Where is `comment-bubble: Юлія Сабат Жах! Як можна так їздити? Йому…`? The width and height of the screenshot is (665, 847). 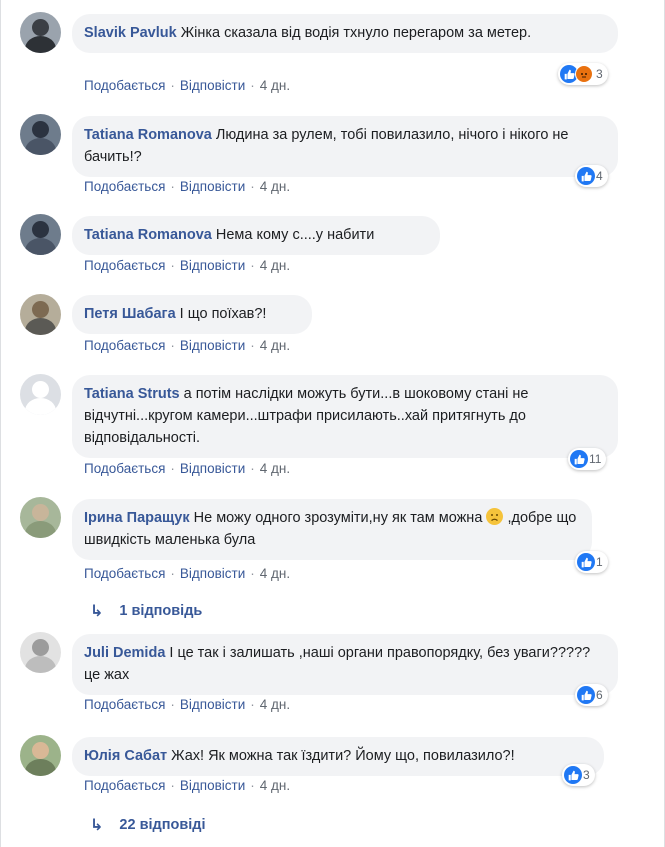
comment-bubble: Юлія Сабат Жах! Як можна так їздити? Йому… is located at coordinates (338, 756).